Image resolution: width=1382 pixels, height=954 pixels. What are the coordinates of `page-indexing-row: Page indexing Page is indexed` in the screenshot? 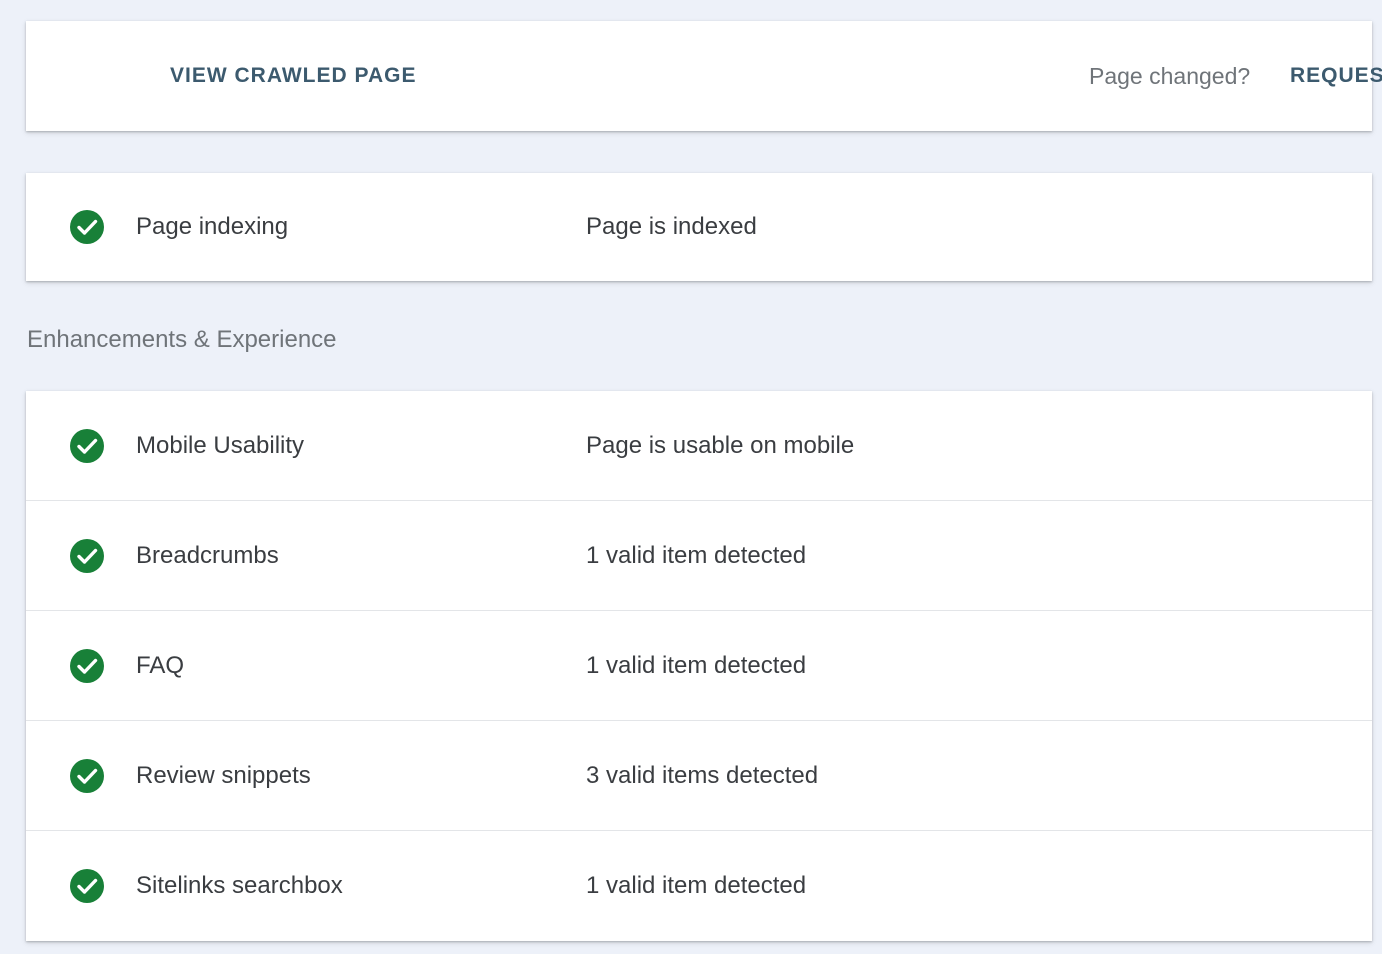 It's located at (699, 227).